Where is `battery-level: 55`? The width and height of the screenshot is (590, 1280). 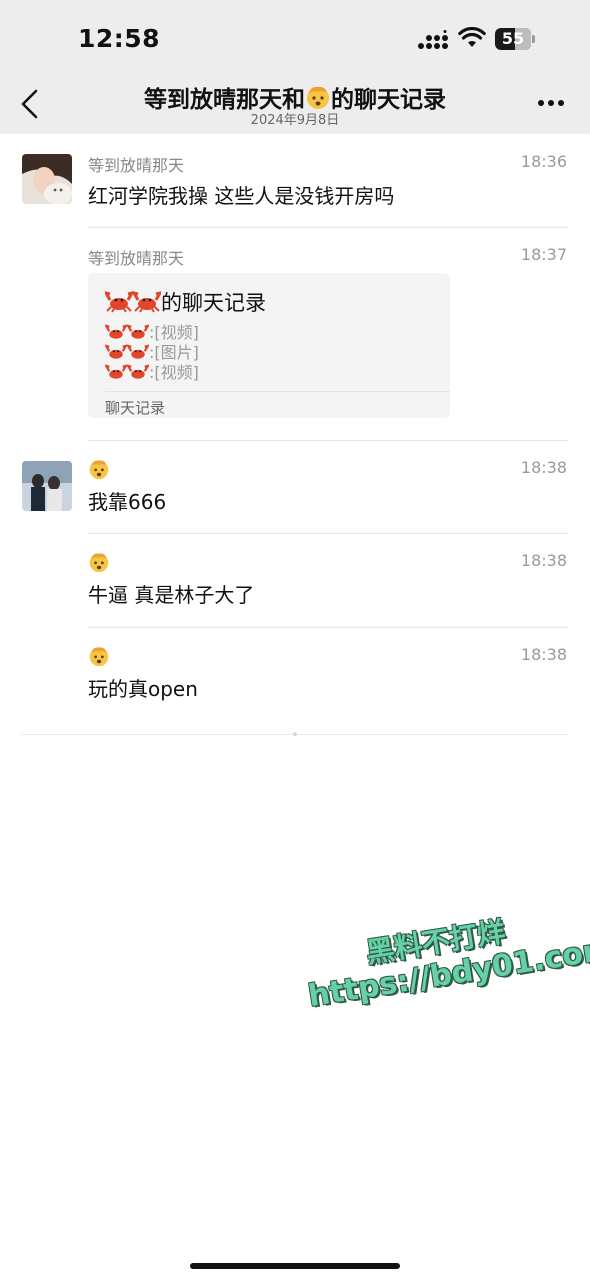
battery-level: 55 is located at coordinates (513, 38).